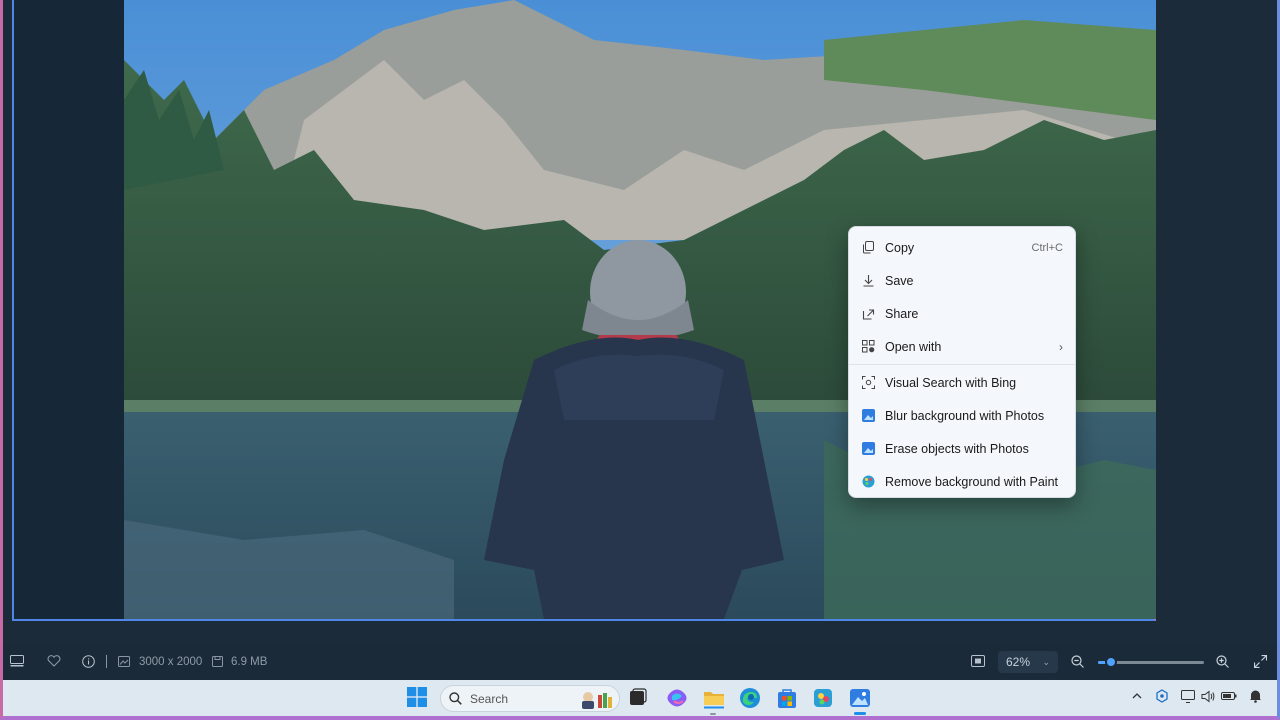  Describe the element at coordinates (860, 713) in the screenshot. I see `active-app-indicator` at that location.